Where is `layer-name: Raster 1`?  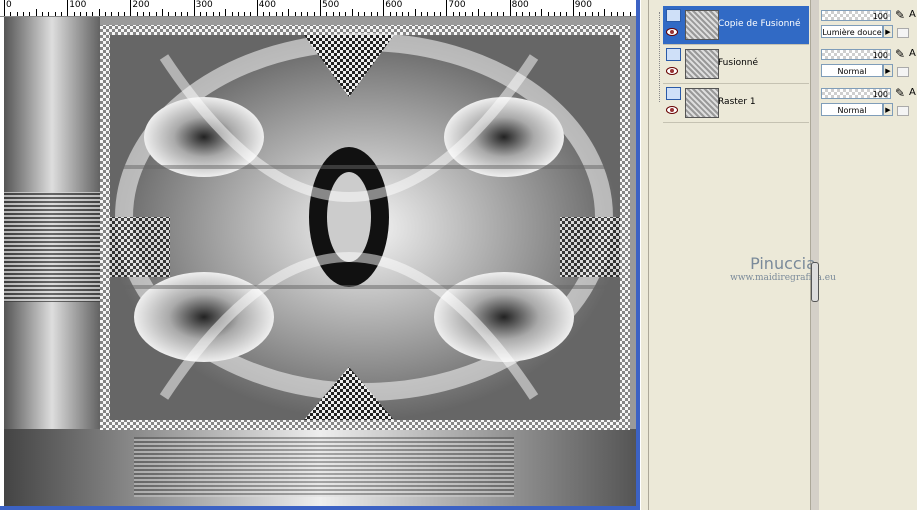 layer-name: Raster 1 is located at coordinates (737, 102).